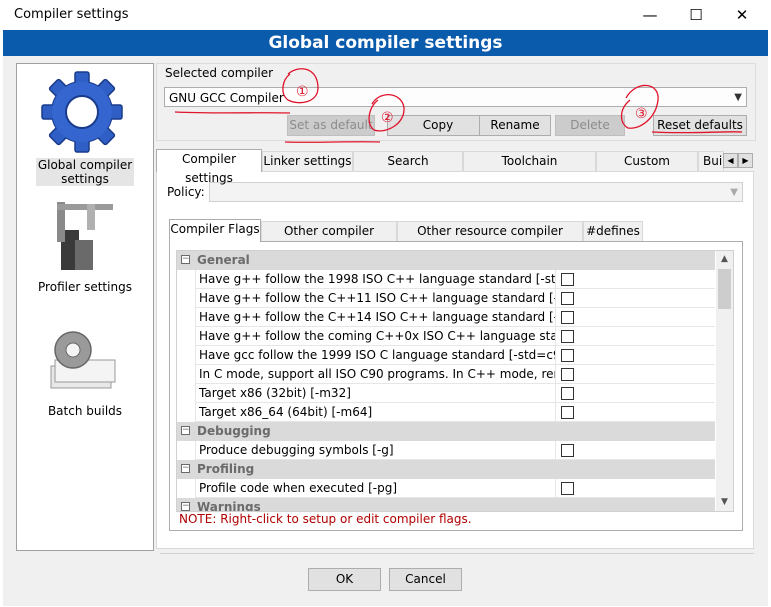 The height and width of the screenshot is (607, 771). What do you see at coordinates (476, 192) in the screenshot?
I see `policy-select: ▼` at bounding box center [476, 192].